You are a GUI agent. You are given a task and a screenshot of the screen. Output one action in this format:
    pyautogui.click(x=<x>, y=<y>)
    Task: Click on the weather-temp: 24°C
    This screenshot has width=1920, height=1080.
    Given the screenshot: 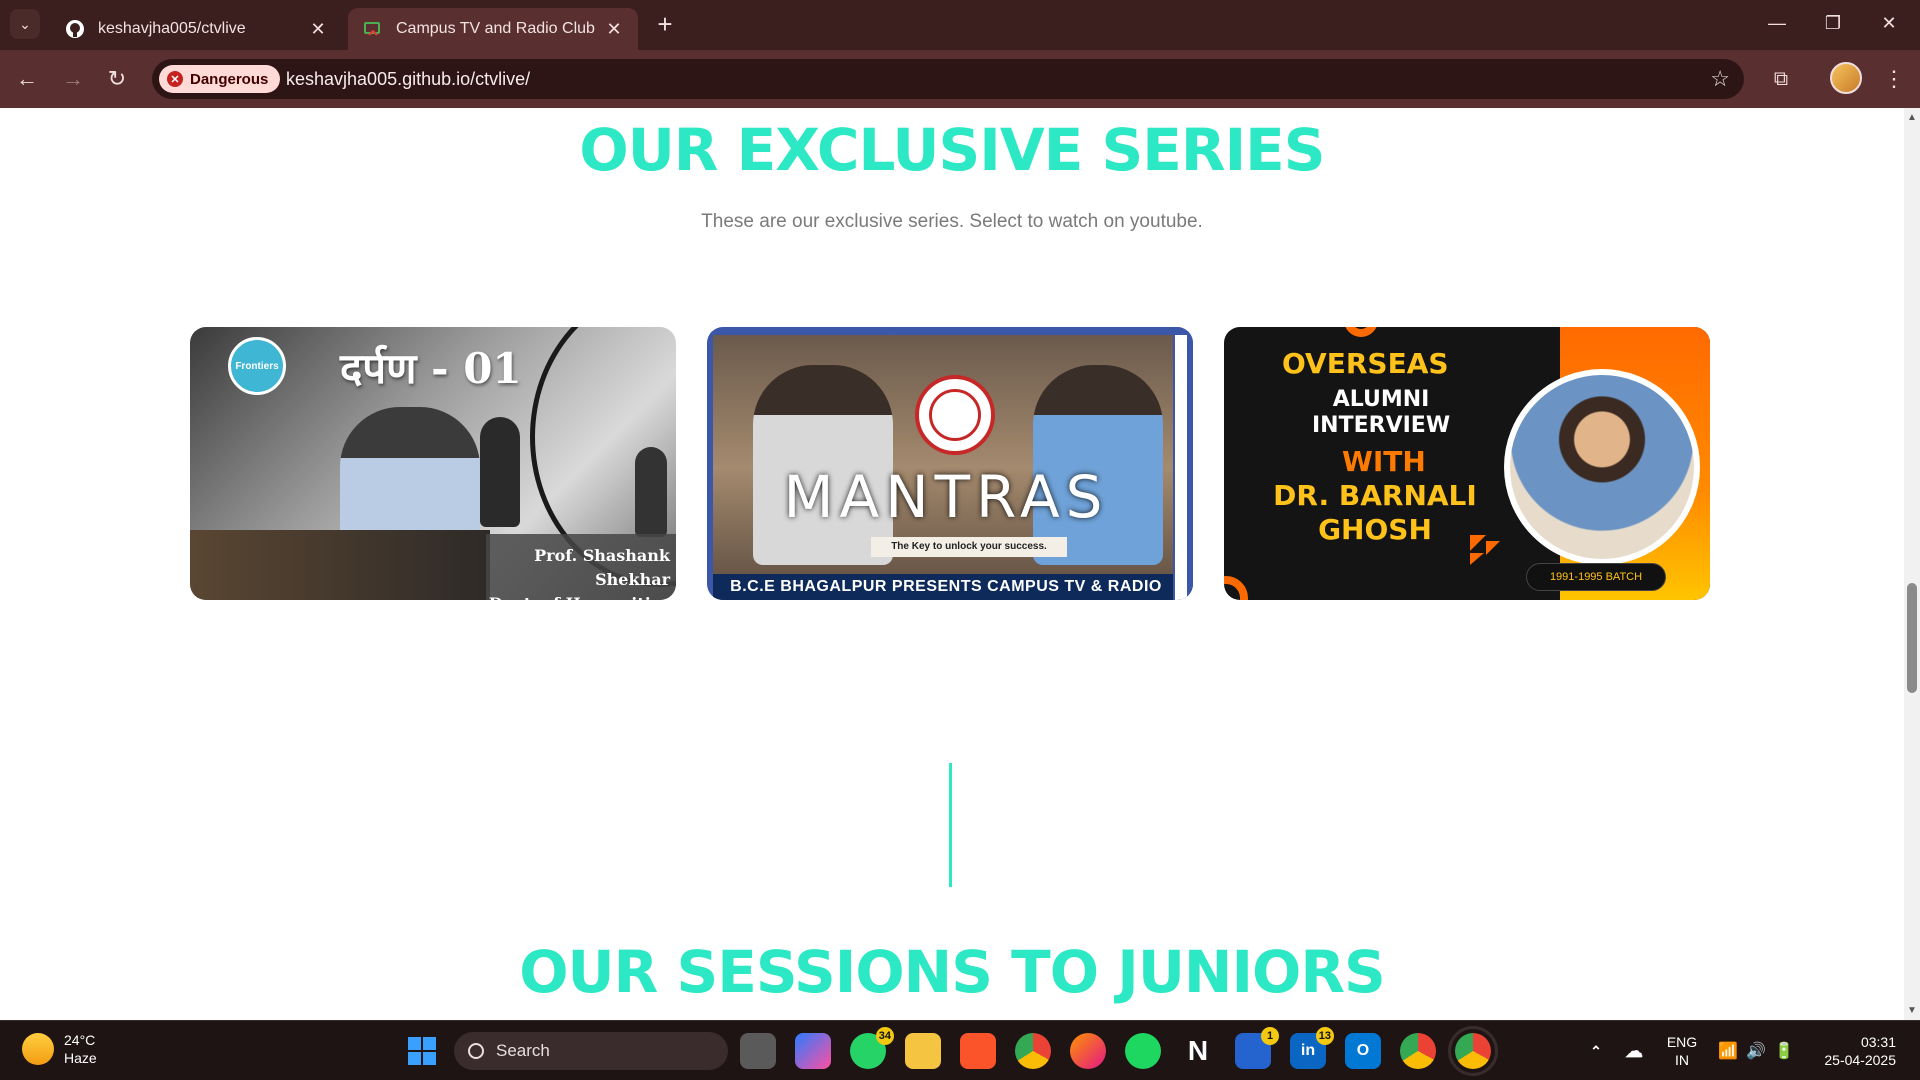 What is the action you would take?
    pyautogui.click(x=80, y=1040)
    